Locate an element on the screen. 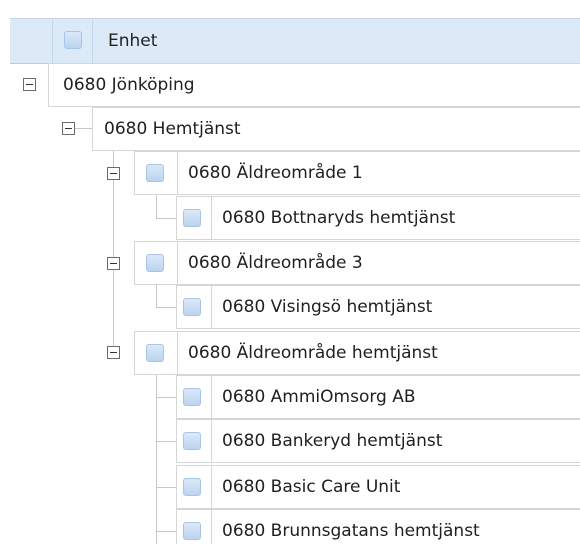 The width and height of the screenshot is (580, 544). row-label: 0680 Äldreområde 3 is located at coordinates (275, 263).